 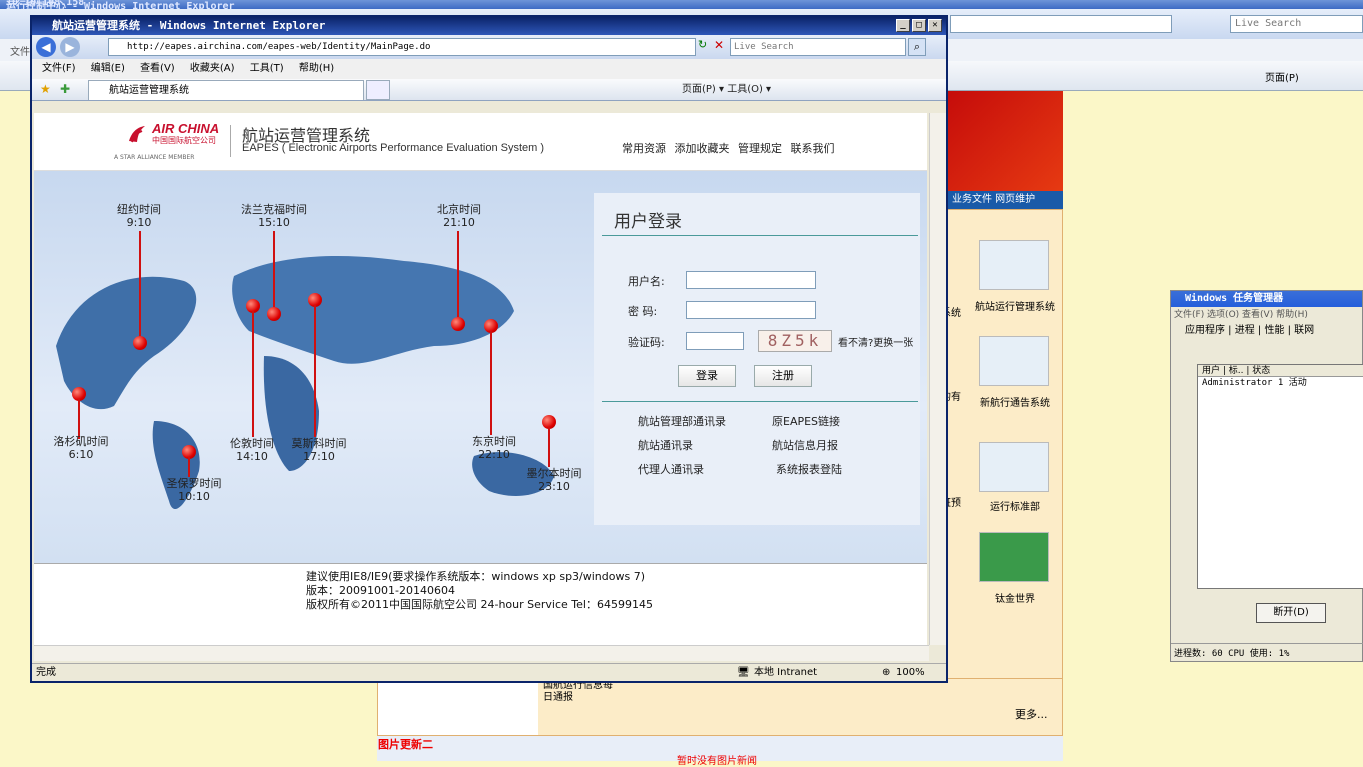 I want to click on thumbnail-notam, so click(x=1014, y=361).